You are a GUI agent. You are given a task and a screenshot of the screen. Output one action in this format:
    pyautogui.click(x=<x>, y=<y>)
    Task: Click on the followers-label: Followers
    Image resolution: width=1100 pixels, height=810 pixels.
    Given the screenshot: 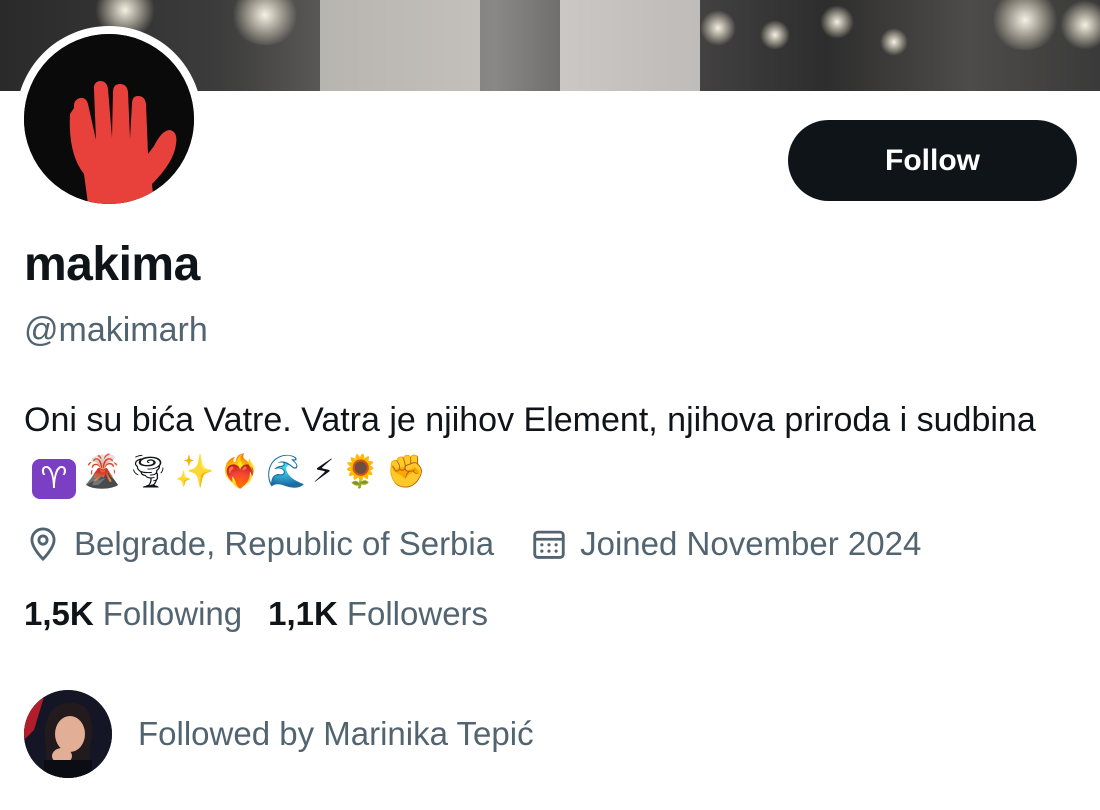 What is the action you would take?
    pyautogui.click(x=417, y=613)
    